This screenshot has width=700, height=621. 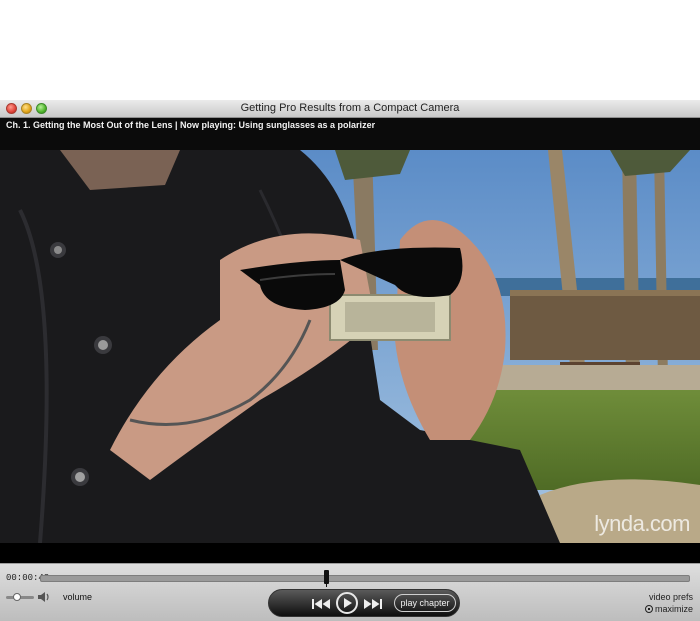 What do you see at coordinates (373, 604) in the screenshot?
I see `skip-forward-icon` at bounding box center [373, 604].